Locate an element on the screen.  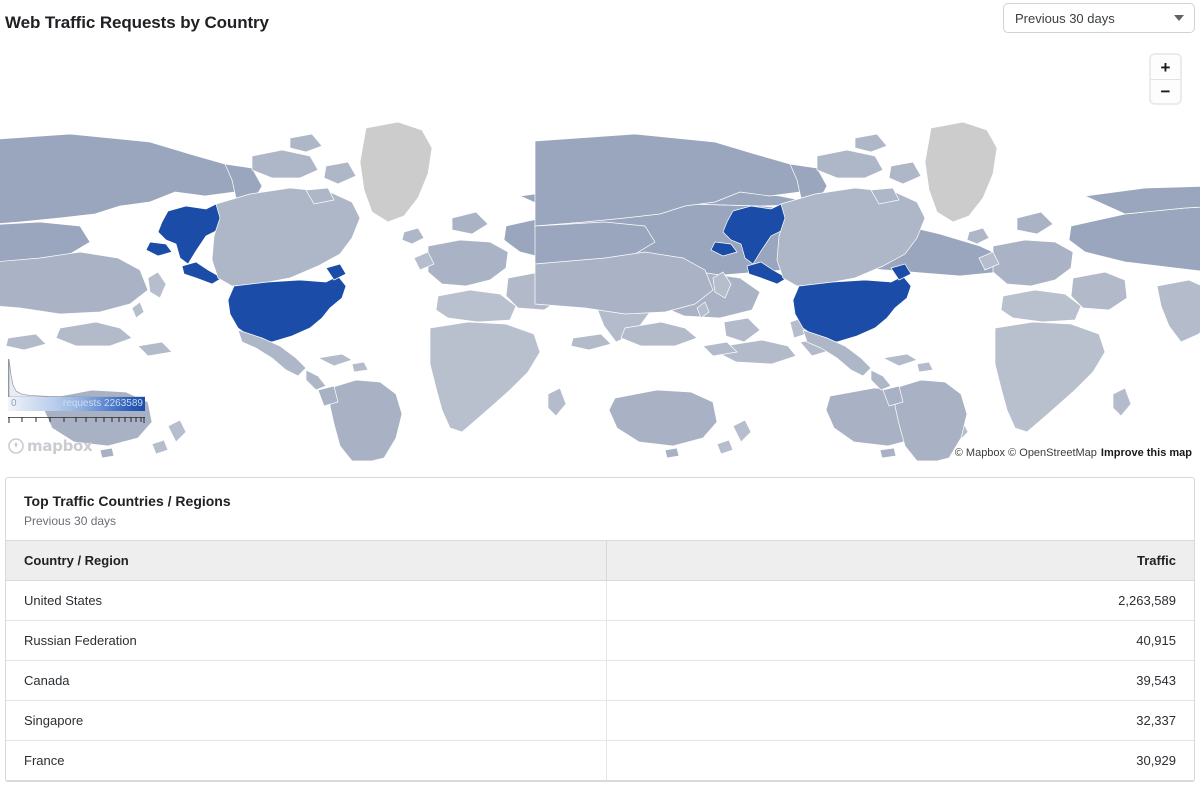
table-row: France 30,929 is located at coordinates (600, 760).